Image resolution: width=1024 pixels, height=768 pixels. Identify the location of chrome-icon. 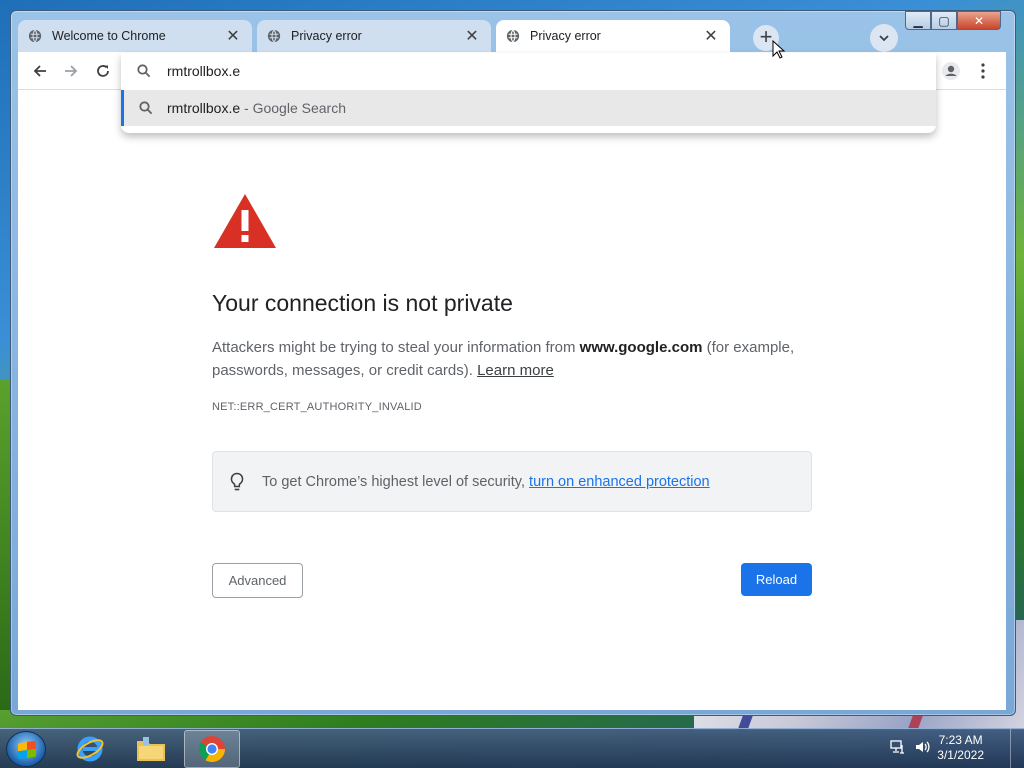
(212, 749).